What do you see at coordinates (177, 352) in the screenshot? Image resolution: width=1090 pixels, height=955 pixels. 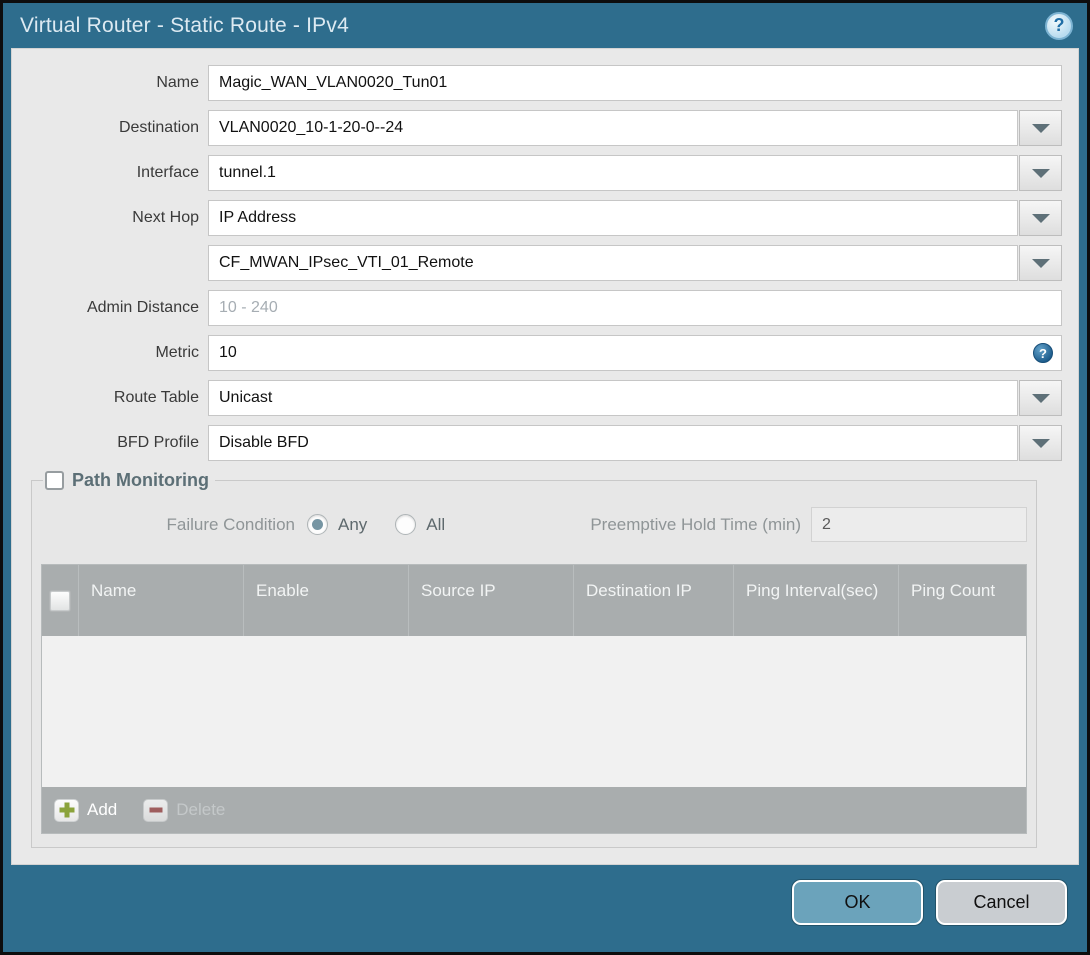 I see `metric-label: Metric` at bounding box center [177, 352].